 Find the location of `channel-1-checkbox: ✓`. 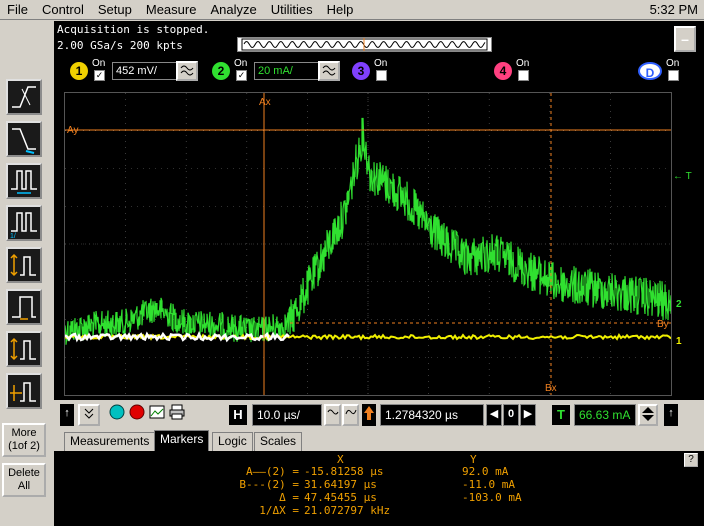

channel-1-checkbox: ✓ is located at coordinates (99, 75).